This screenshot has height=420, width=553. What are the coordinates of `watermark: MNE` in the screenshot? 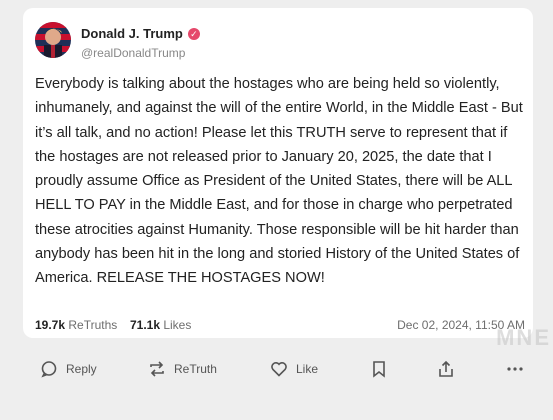 It's located at (523, 337).